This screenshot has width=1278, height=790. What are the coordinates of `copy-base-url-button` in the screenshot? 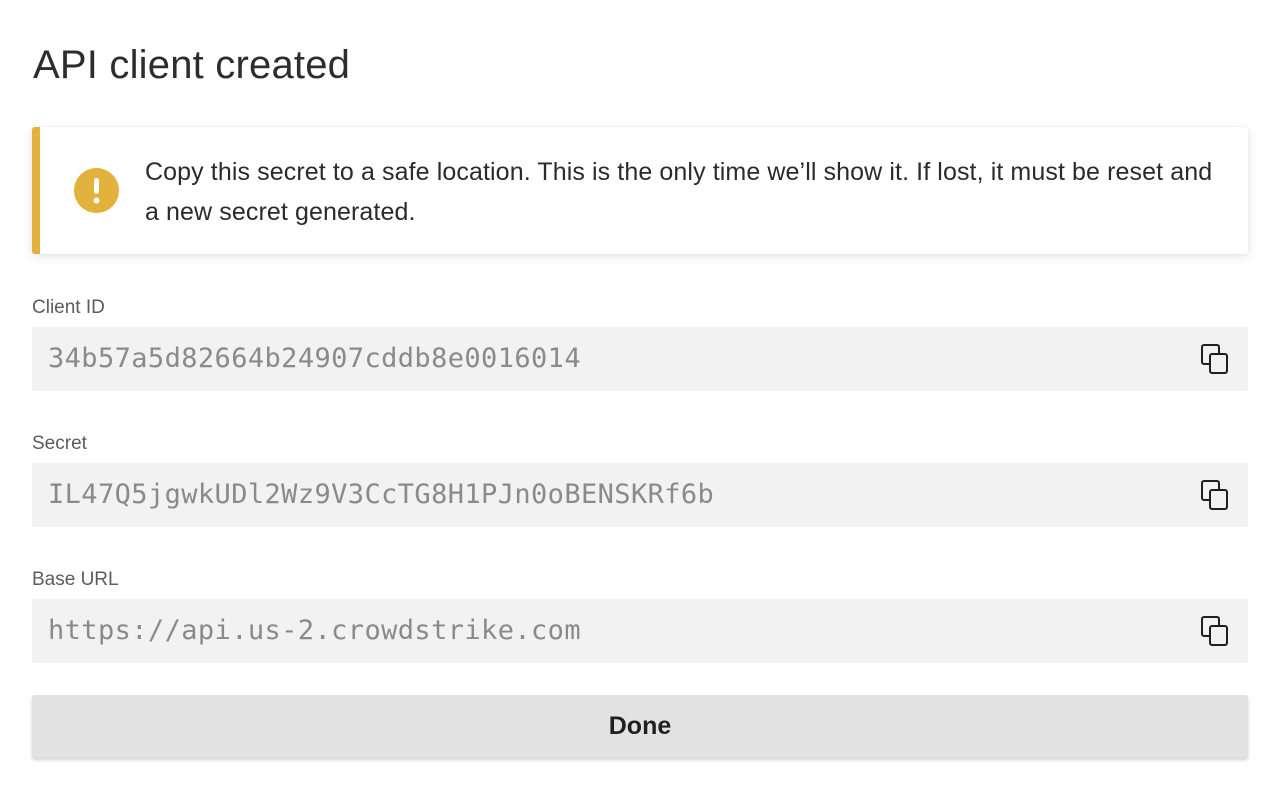 It's located at (1215, 631).